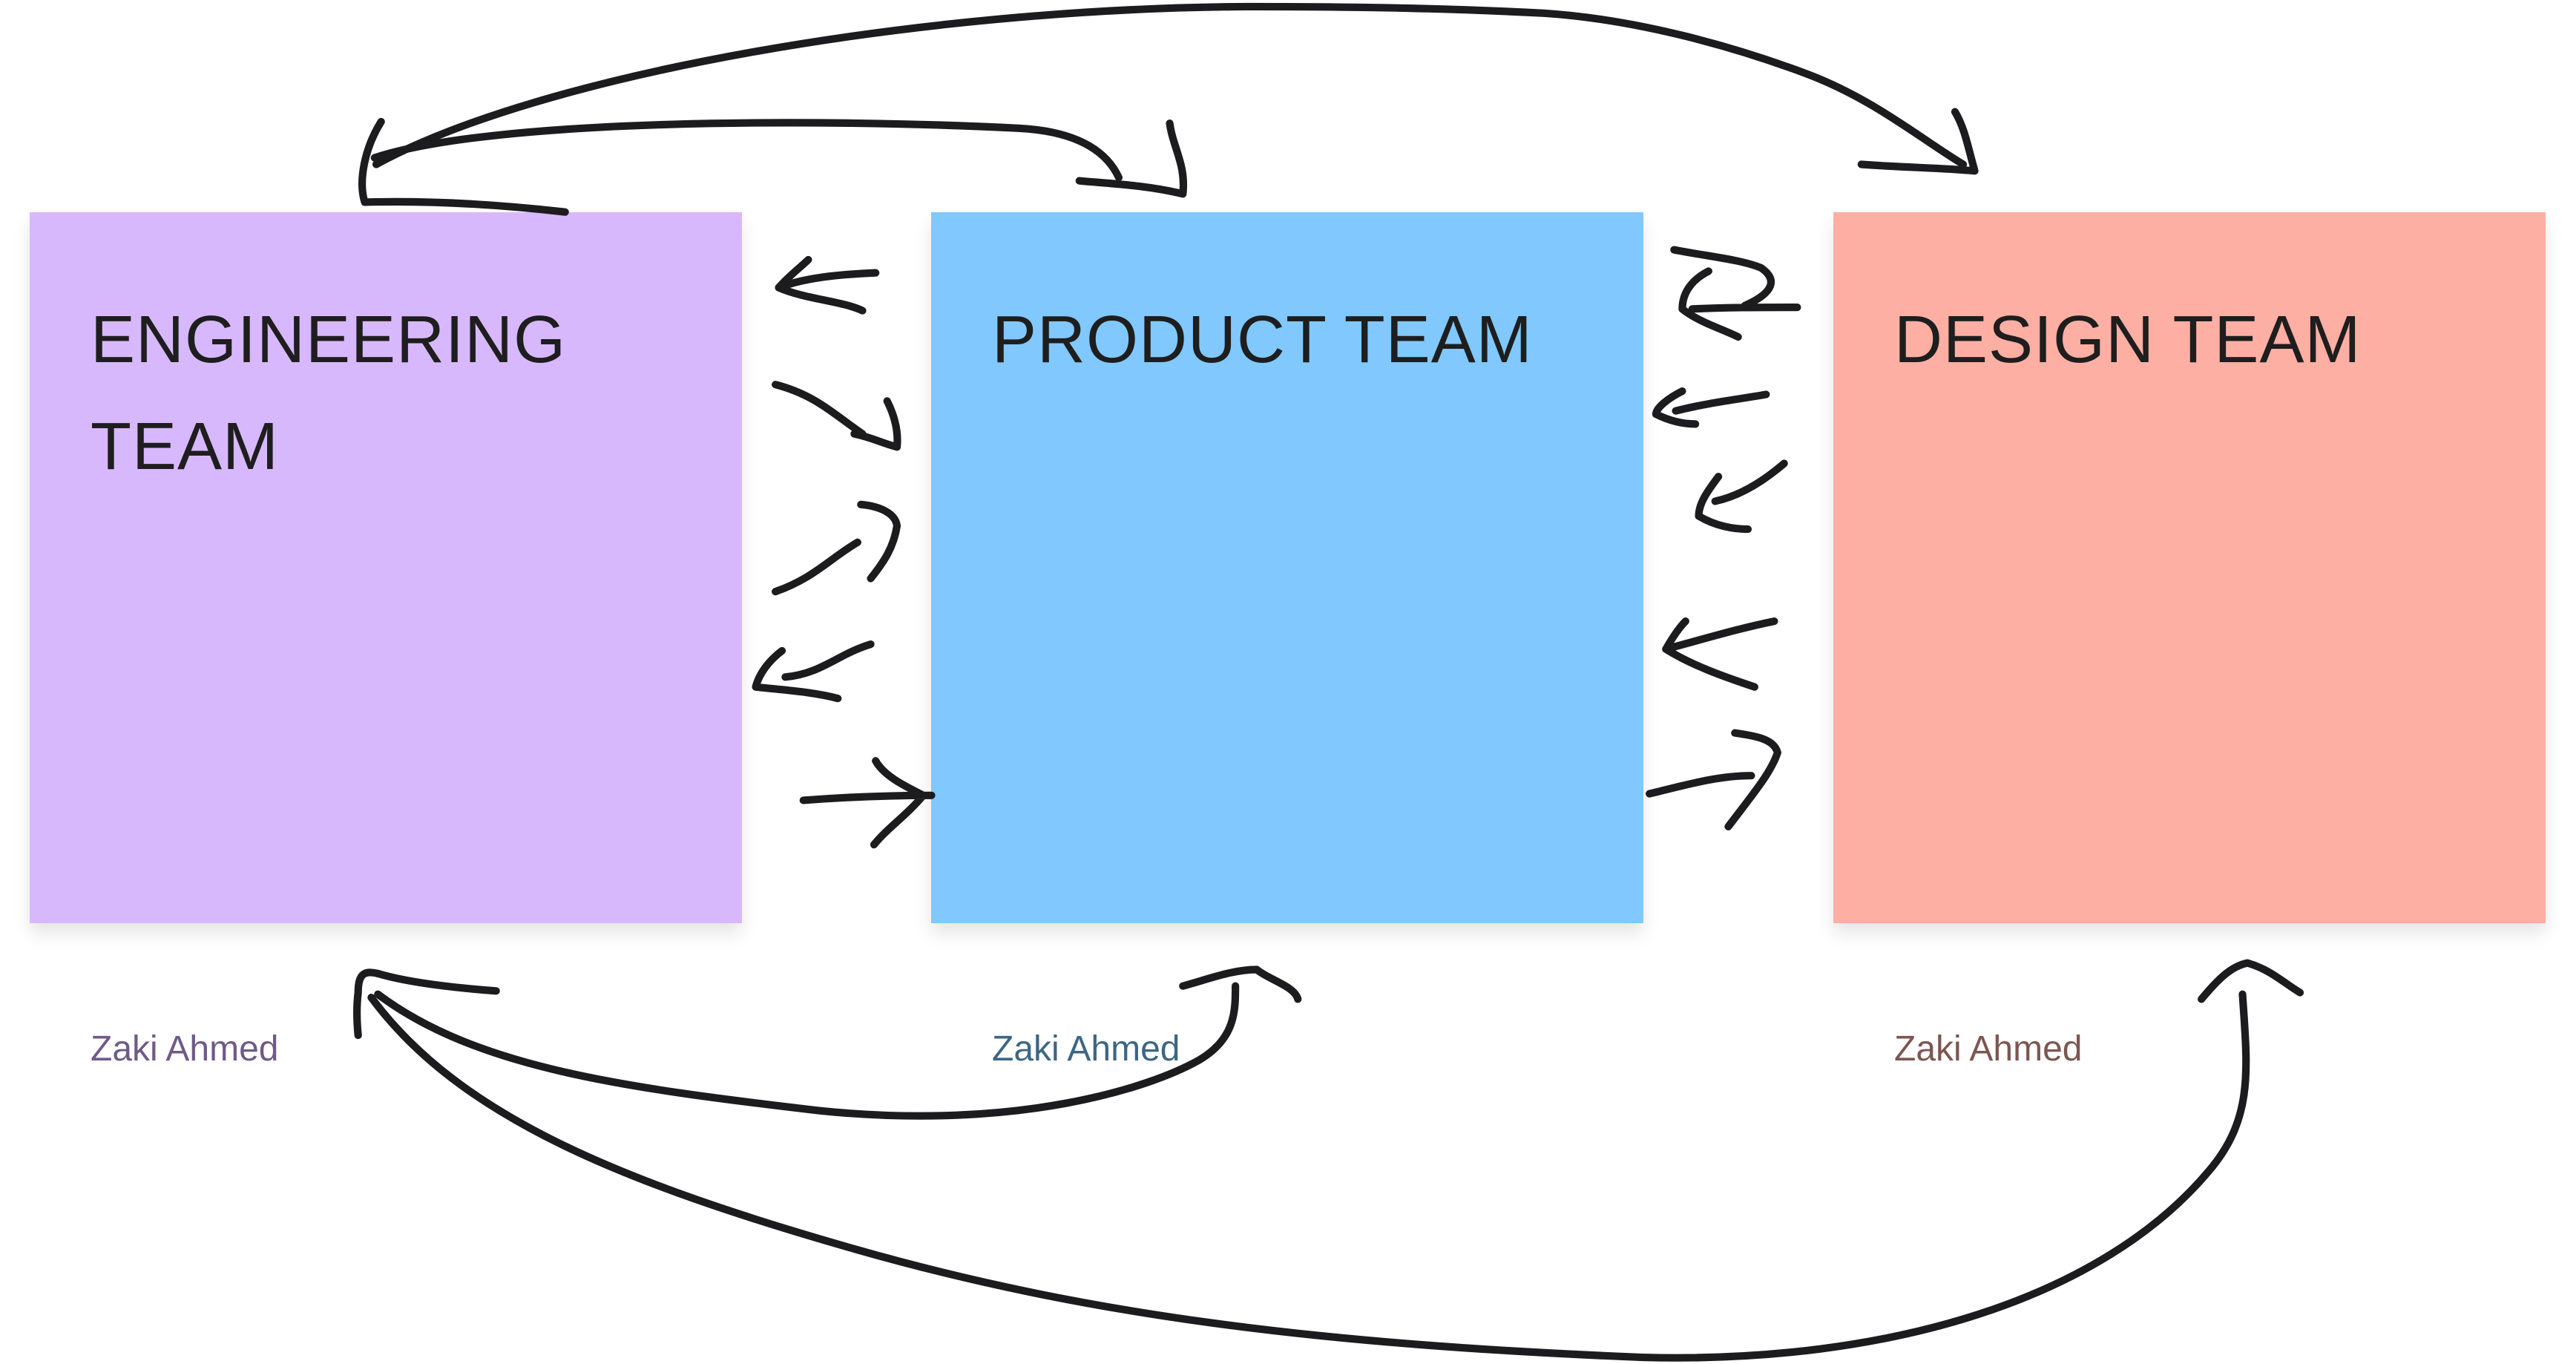  What do you see at coordinates (740, 166) in the screenshot?
I see `arrow-eng-to-product` at bounding box center [740, 166].